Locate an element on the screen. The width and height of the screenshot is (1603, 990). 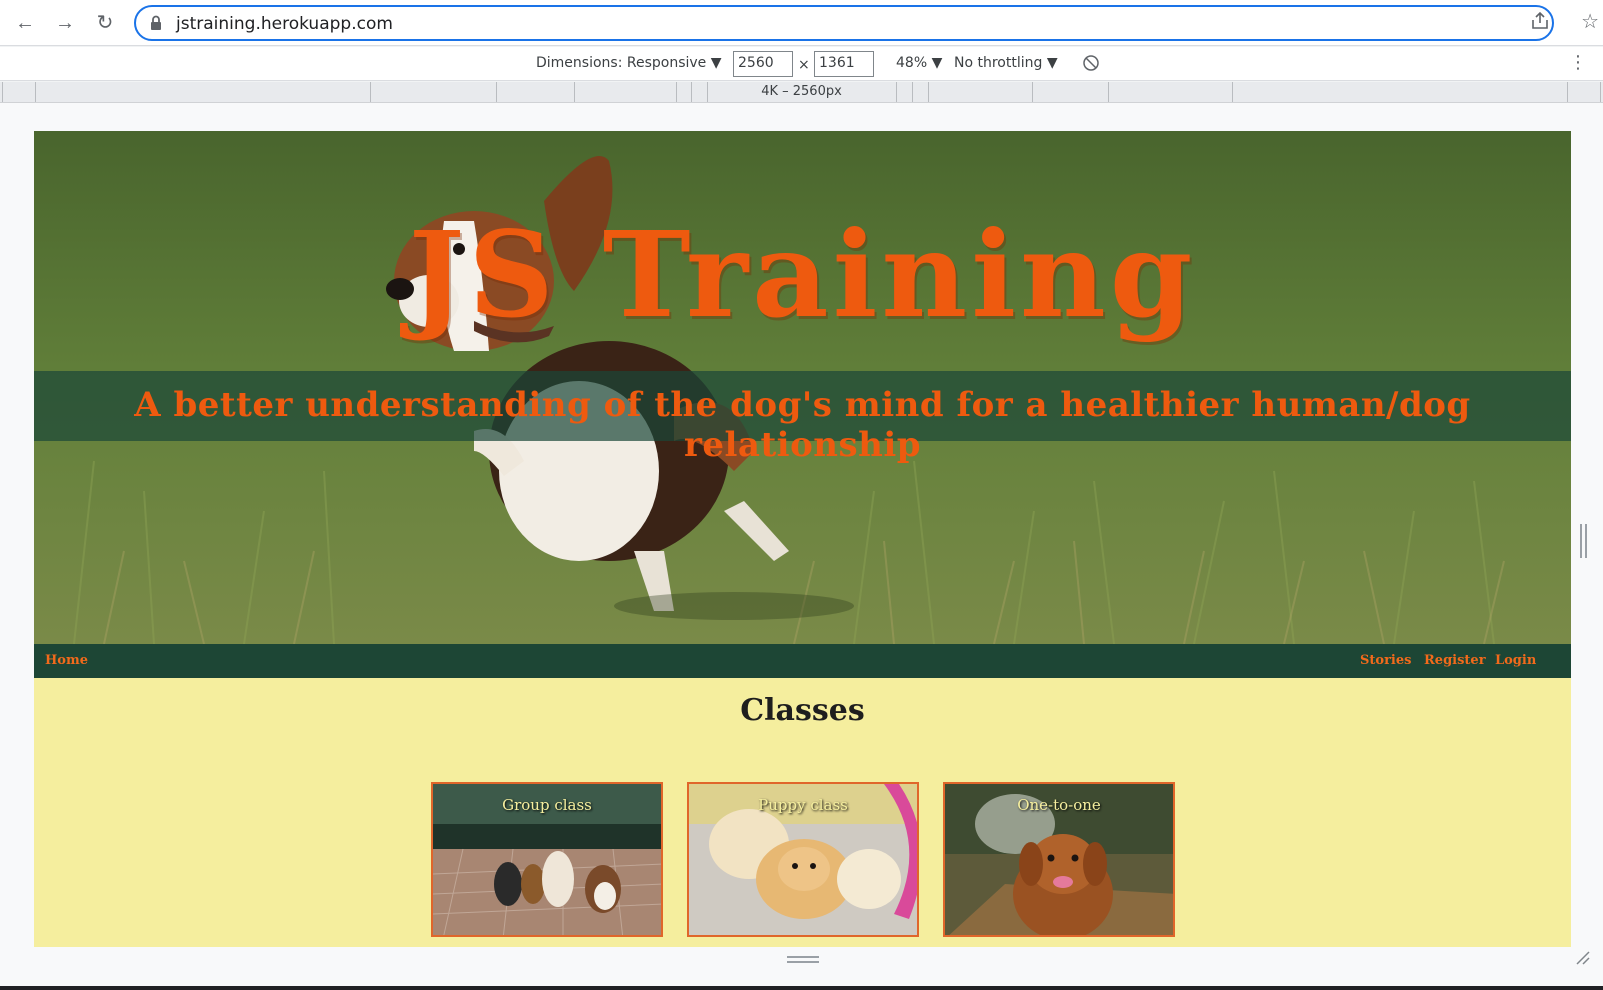
bottom-resize-handle is located at coordinates (803, 959).